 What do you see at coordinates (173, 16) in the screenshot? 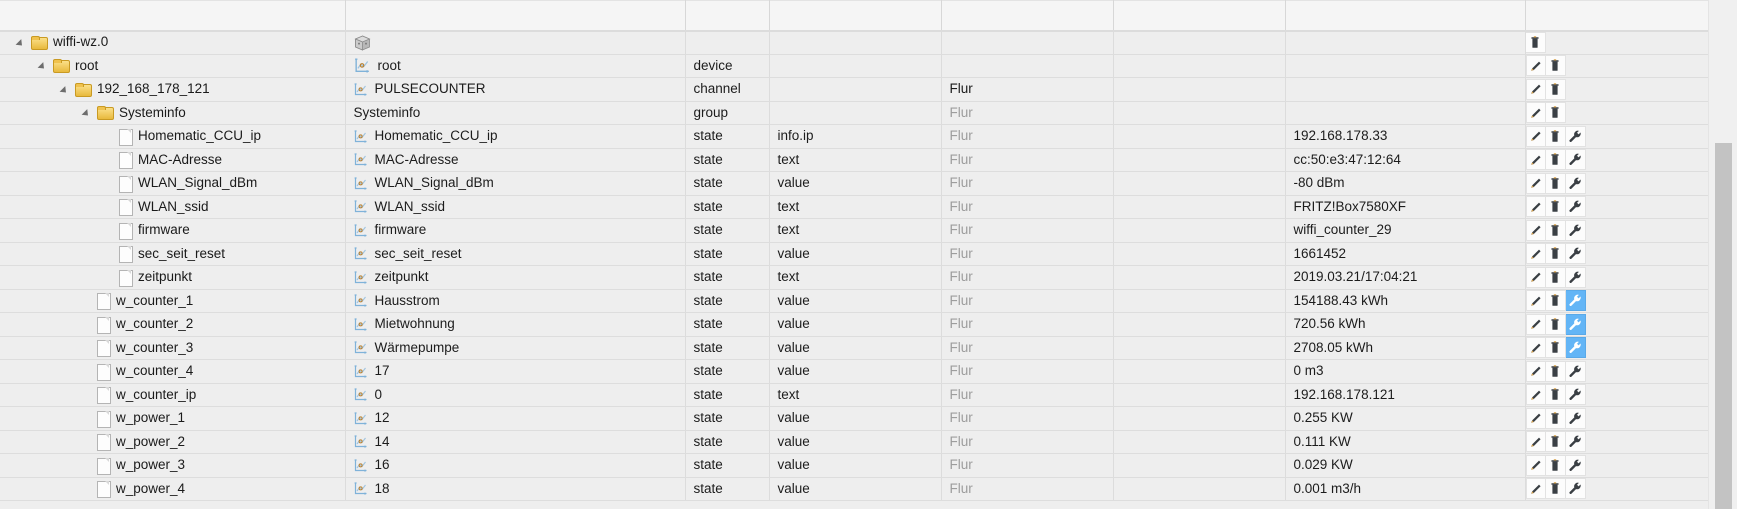
I see `column-header-name` at bounding box center [173, 16].